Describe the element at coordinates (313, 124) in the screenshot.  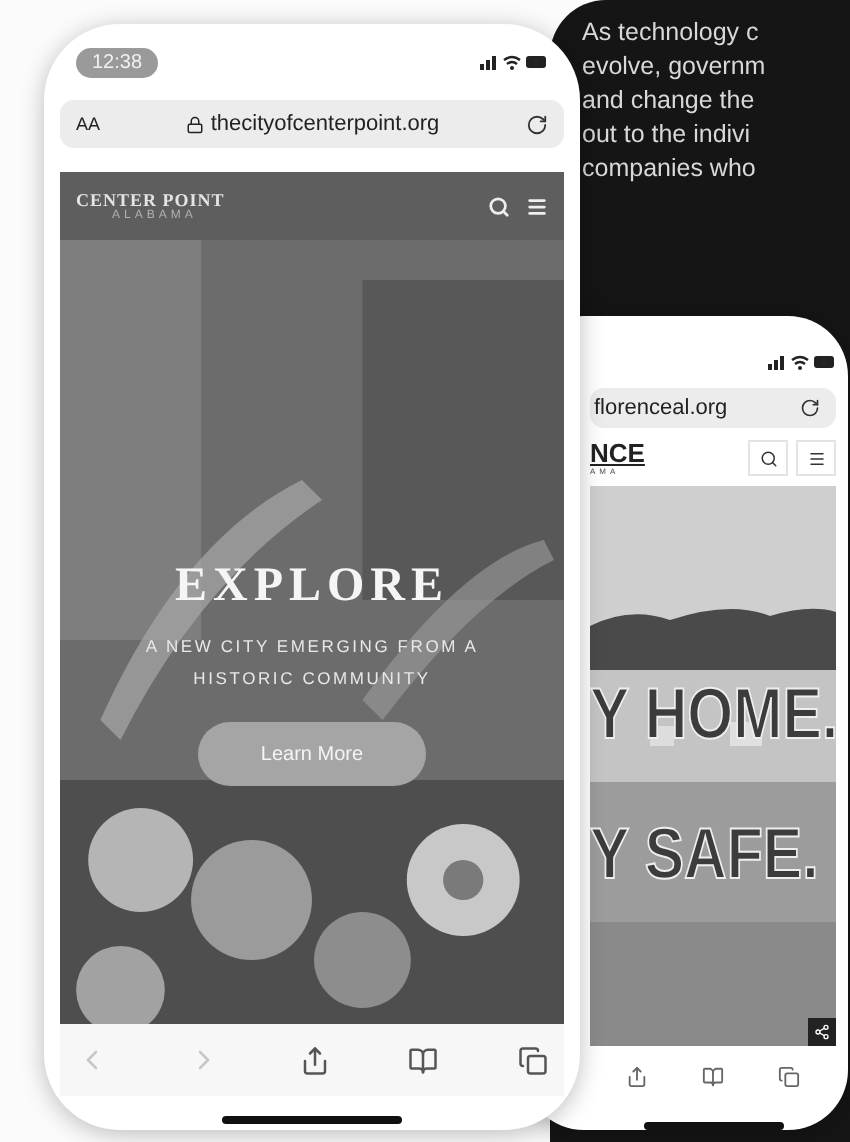
I see `url-text: thecityofcenterpoint.org` at that location.